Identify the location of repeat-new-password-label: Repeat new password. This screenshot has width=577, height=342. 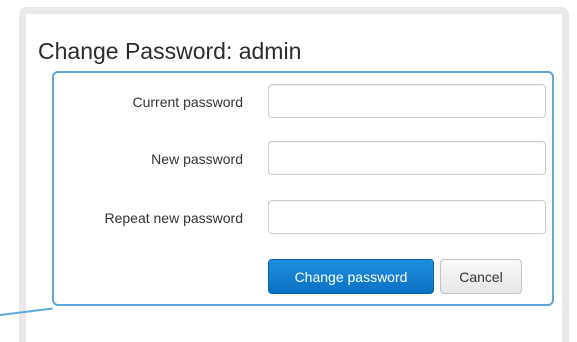
(173, 218).